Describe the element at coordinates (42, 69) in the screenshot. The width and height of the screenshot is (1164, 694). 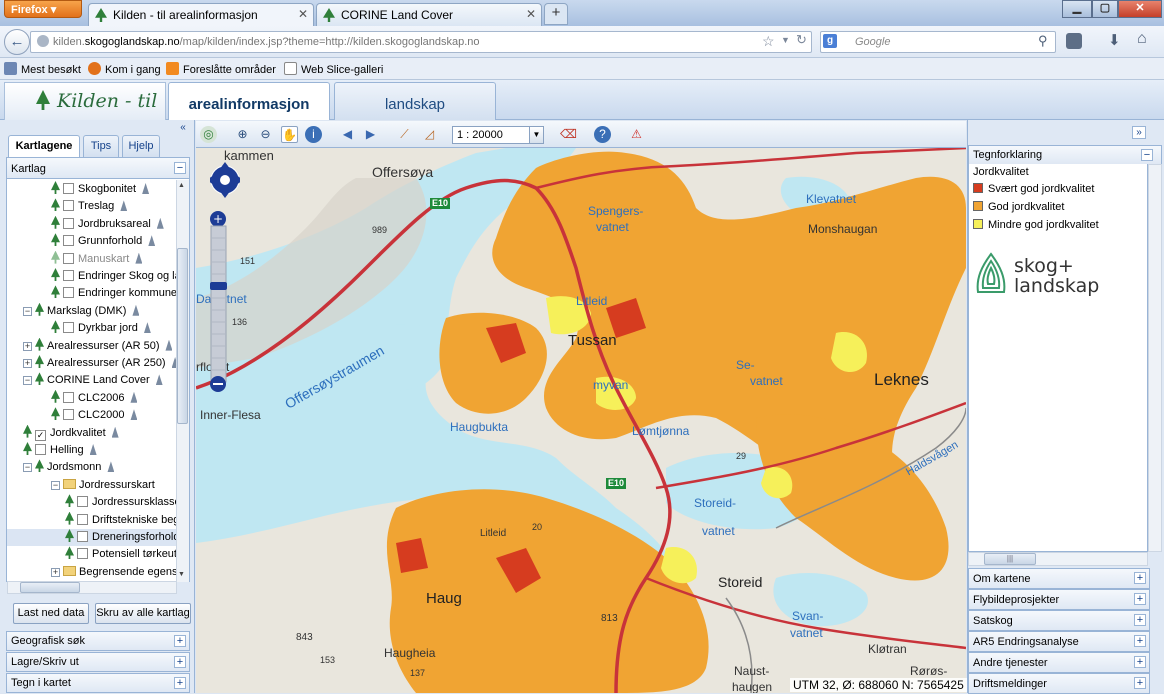
I see `bookmark-mest-besokt: Mest besøkt` at that location.